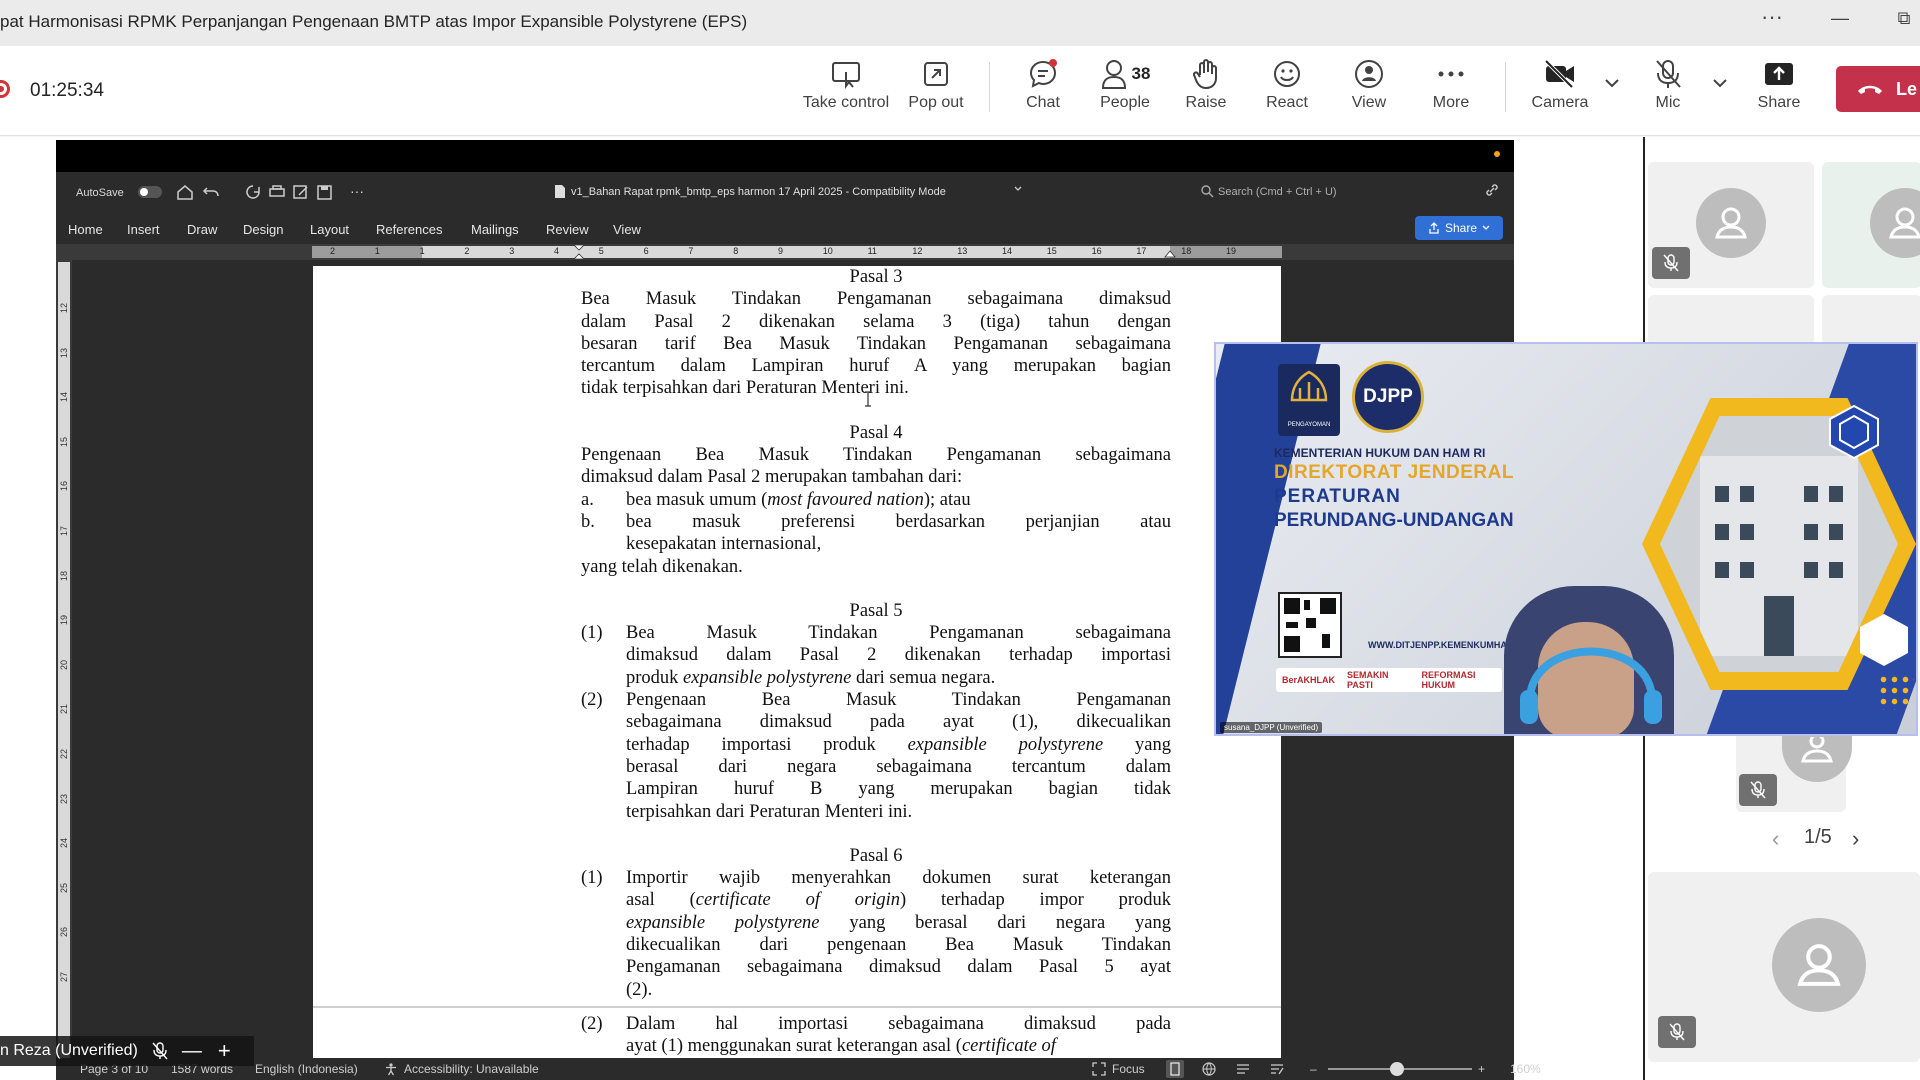 This screenshot has height=1080, width=1920. What do you see at coordinates (1175, 1069) in the screenshot?
I see `print-layout-icon` at bounding box center [1175, 1069].